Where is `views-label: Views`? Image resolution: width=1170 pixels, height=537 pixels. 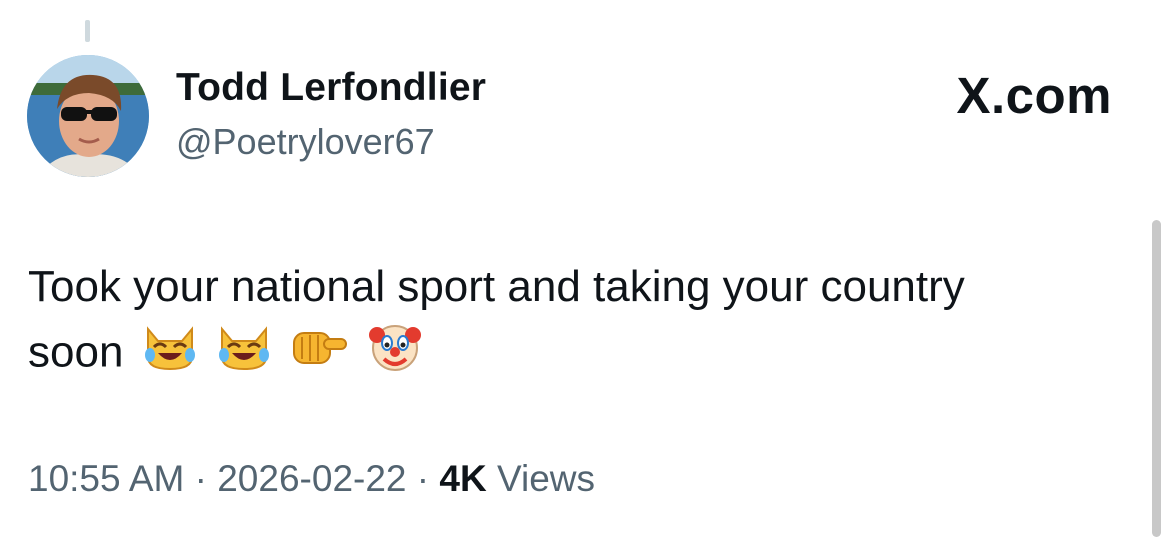 views-label: Views is located at coordinates (546, 478).